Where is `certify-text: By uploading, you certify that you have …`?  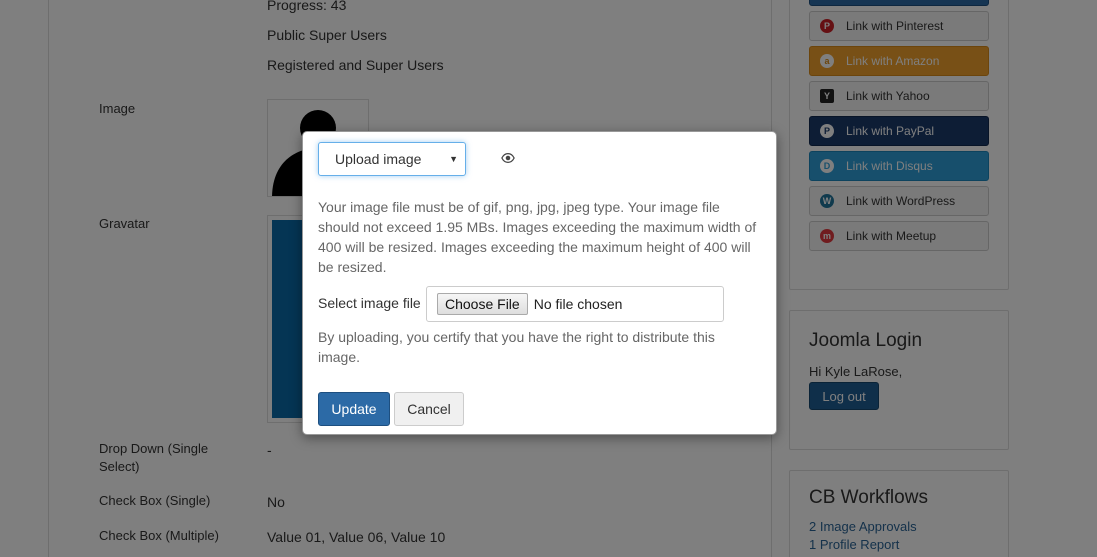
certify-text: By uploading, you certify that you have … is located at coordinates (516, 347).